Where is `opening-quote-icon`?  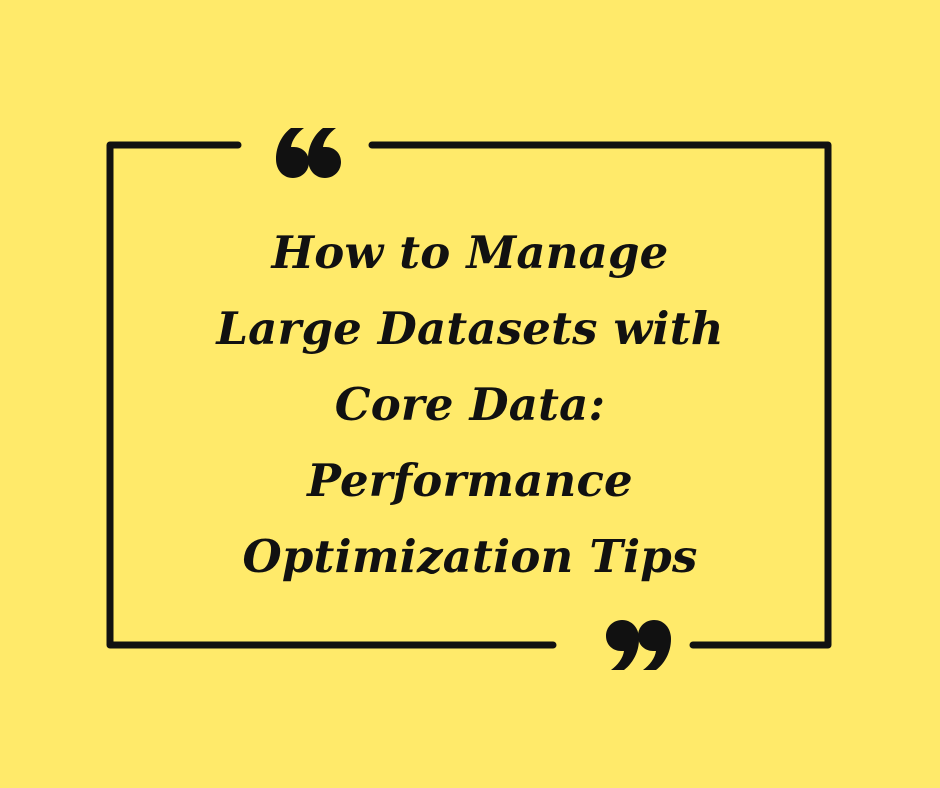 opening-quote-icon is located at coordinates (308, 153).